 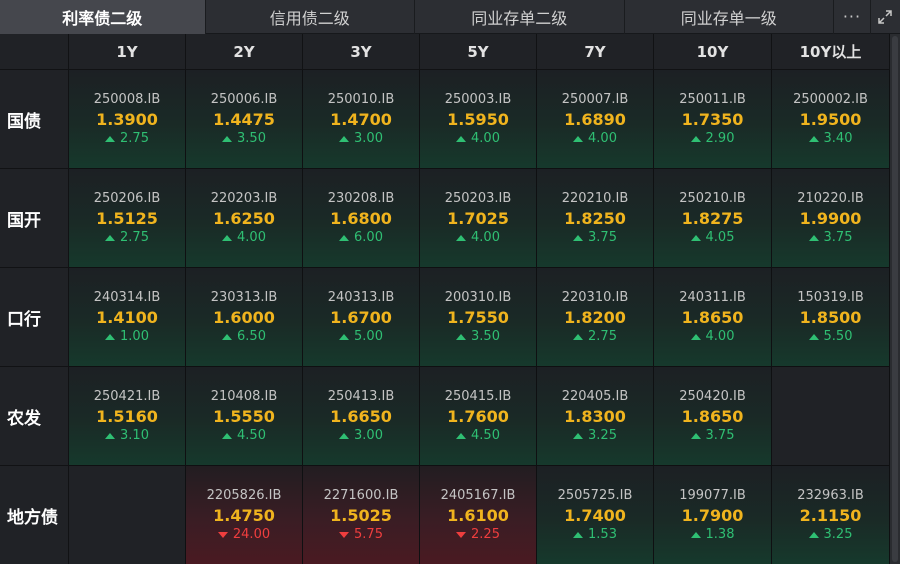 I want to click on quote-cell: 2500002.IB 1.9500 3.40, so click(x=831, y=119).